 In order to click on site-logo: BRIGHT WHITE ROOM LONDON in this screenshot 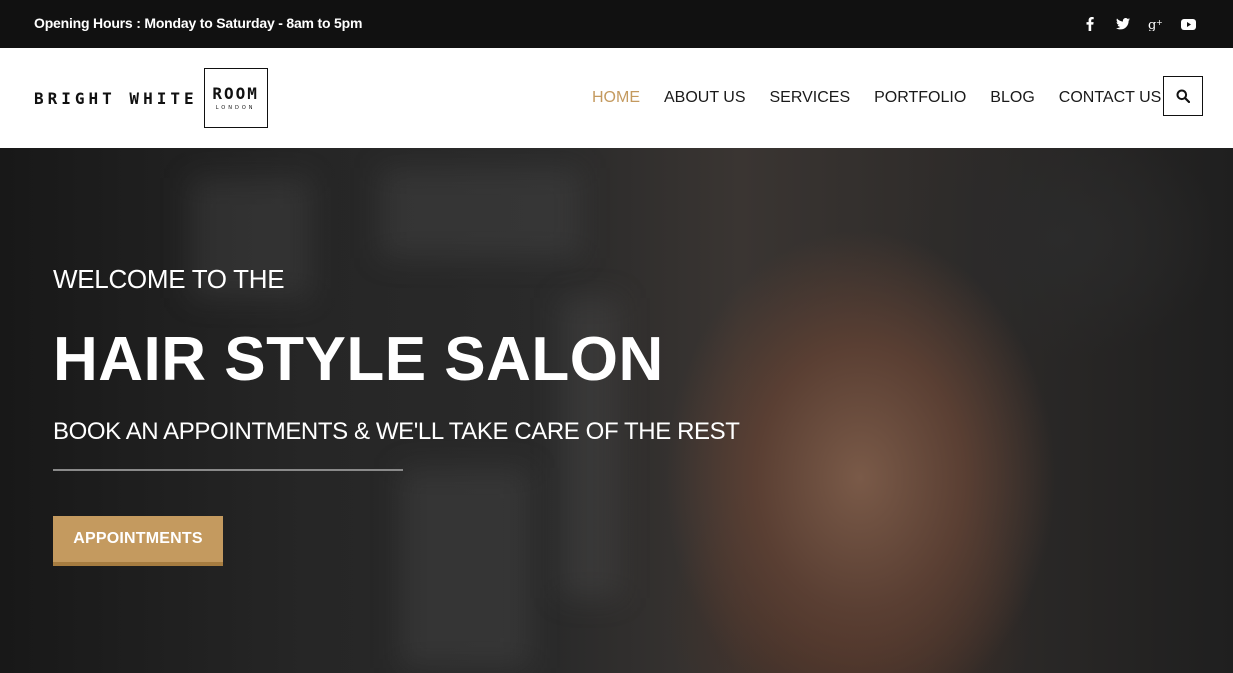, I will do `click(151, 98)`.